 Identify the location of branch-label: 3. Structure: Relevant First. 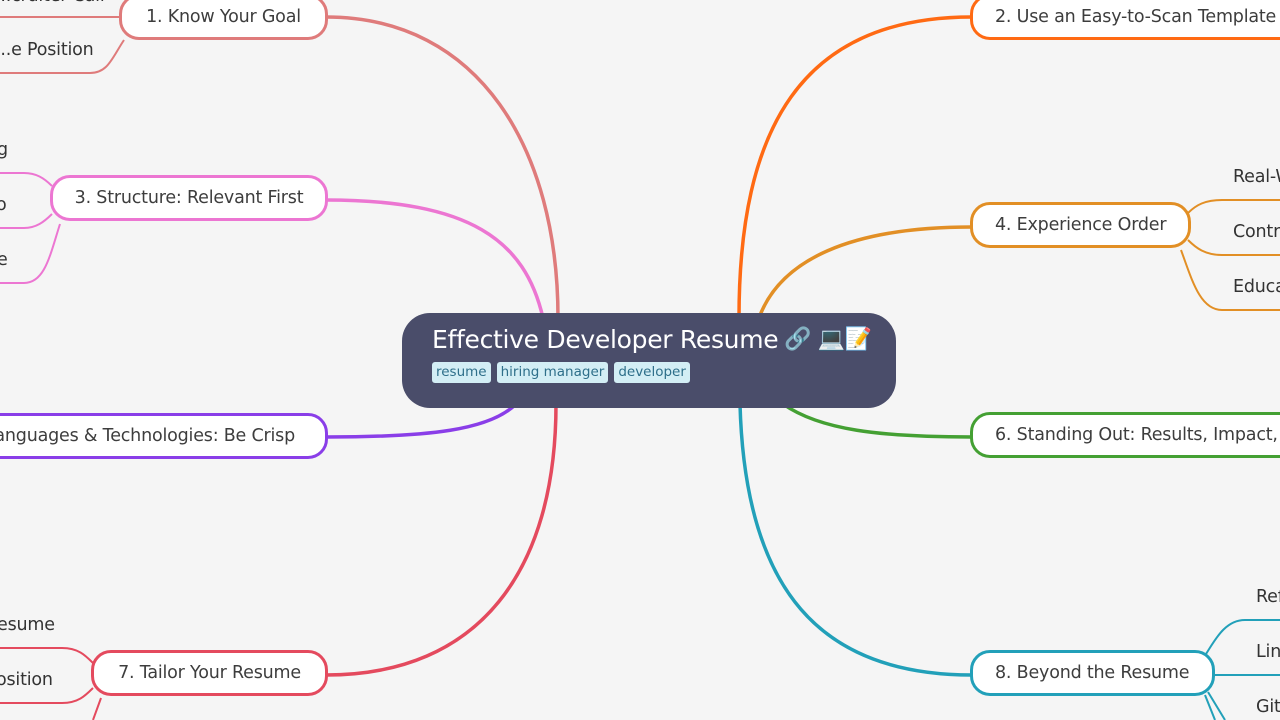
(189, 198).